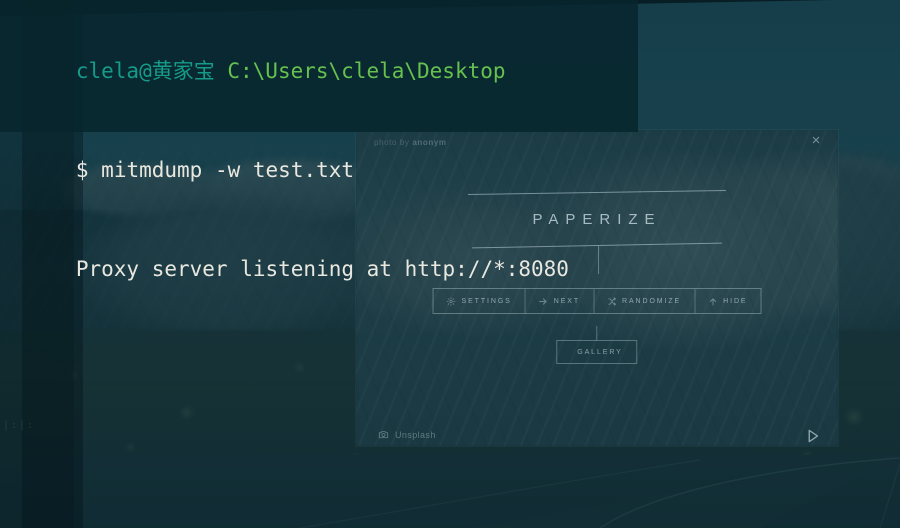 The width and height of the screenshot is (900, 528). Describe the element at coordinates (415, 434) in the screenshot. I see `photo-source-label: Unsplash` at that location.